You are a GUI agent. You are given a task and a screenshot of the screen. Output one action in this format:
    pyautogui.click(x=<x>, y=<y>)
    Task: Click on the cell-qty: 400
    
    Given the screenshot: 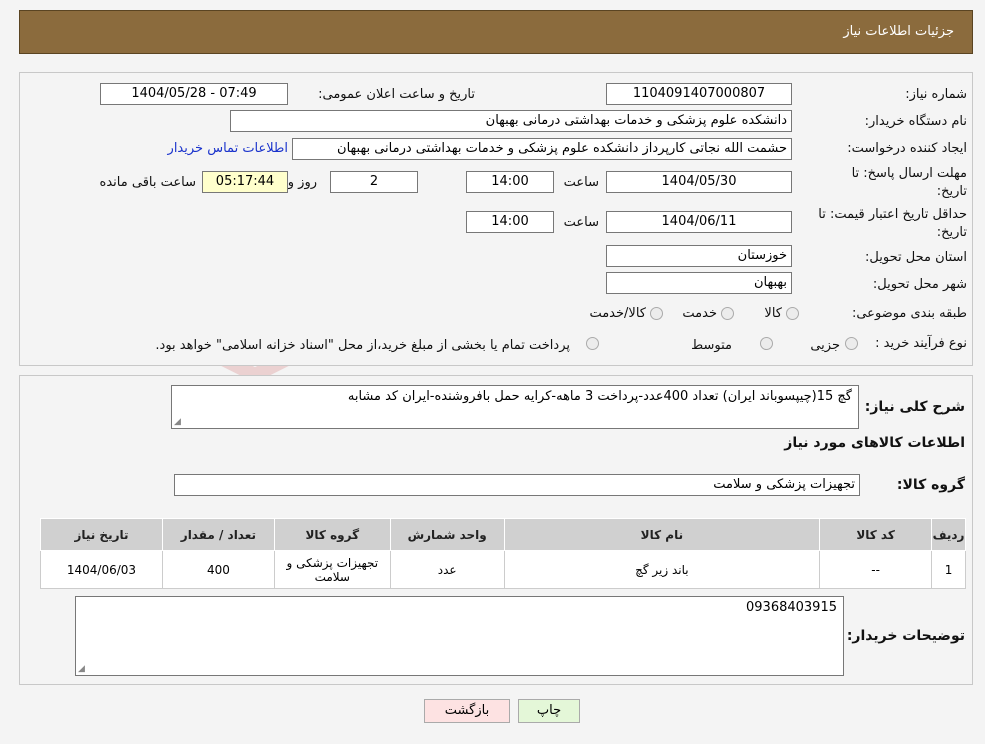 What is the action you would take?
    pyautogui.click(x=218, y=569)
    